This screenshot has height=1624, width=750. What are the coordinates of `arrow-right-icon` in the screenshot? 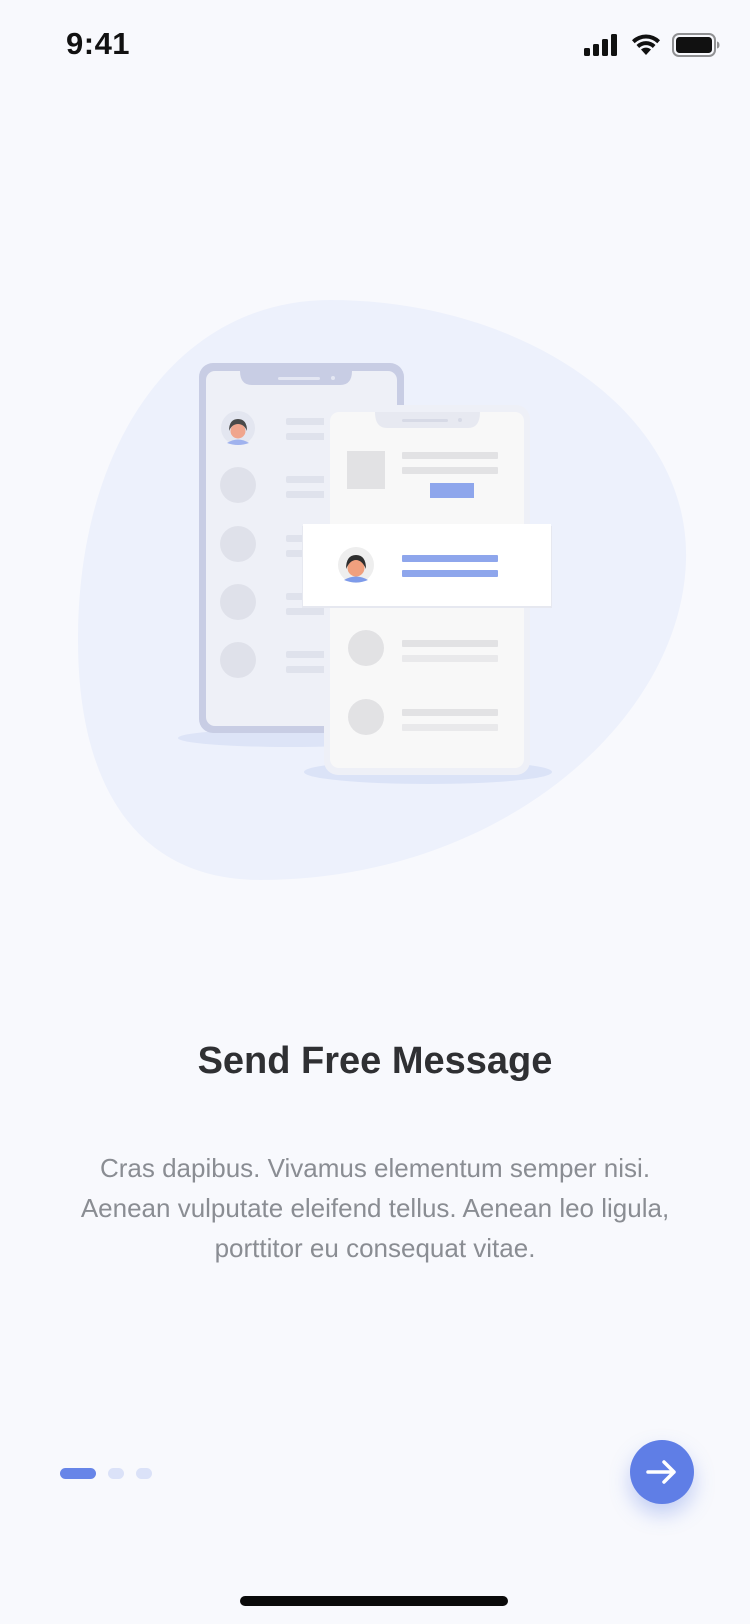 It's located at (662, 1472).